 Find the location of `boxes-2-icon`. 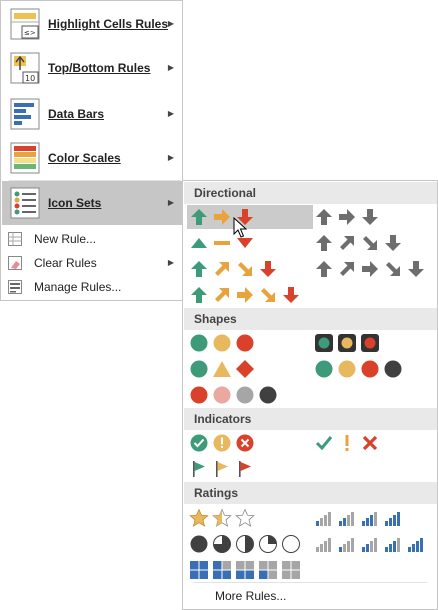

boxes-2-icon is located at coordinates (245, 570).